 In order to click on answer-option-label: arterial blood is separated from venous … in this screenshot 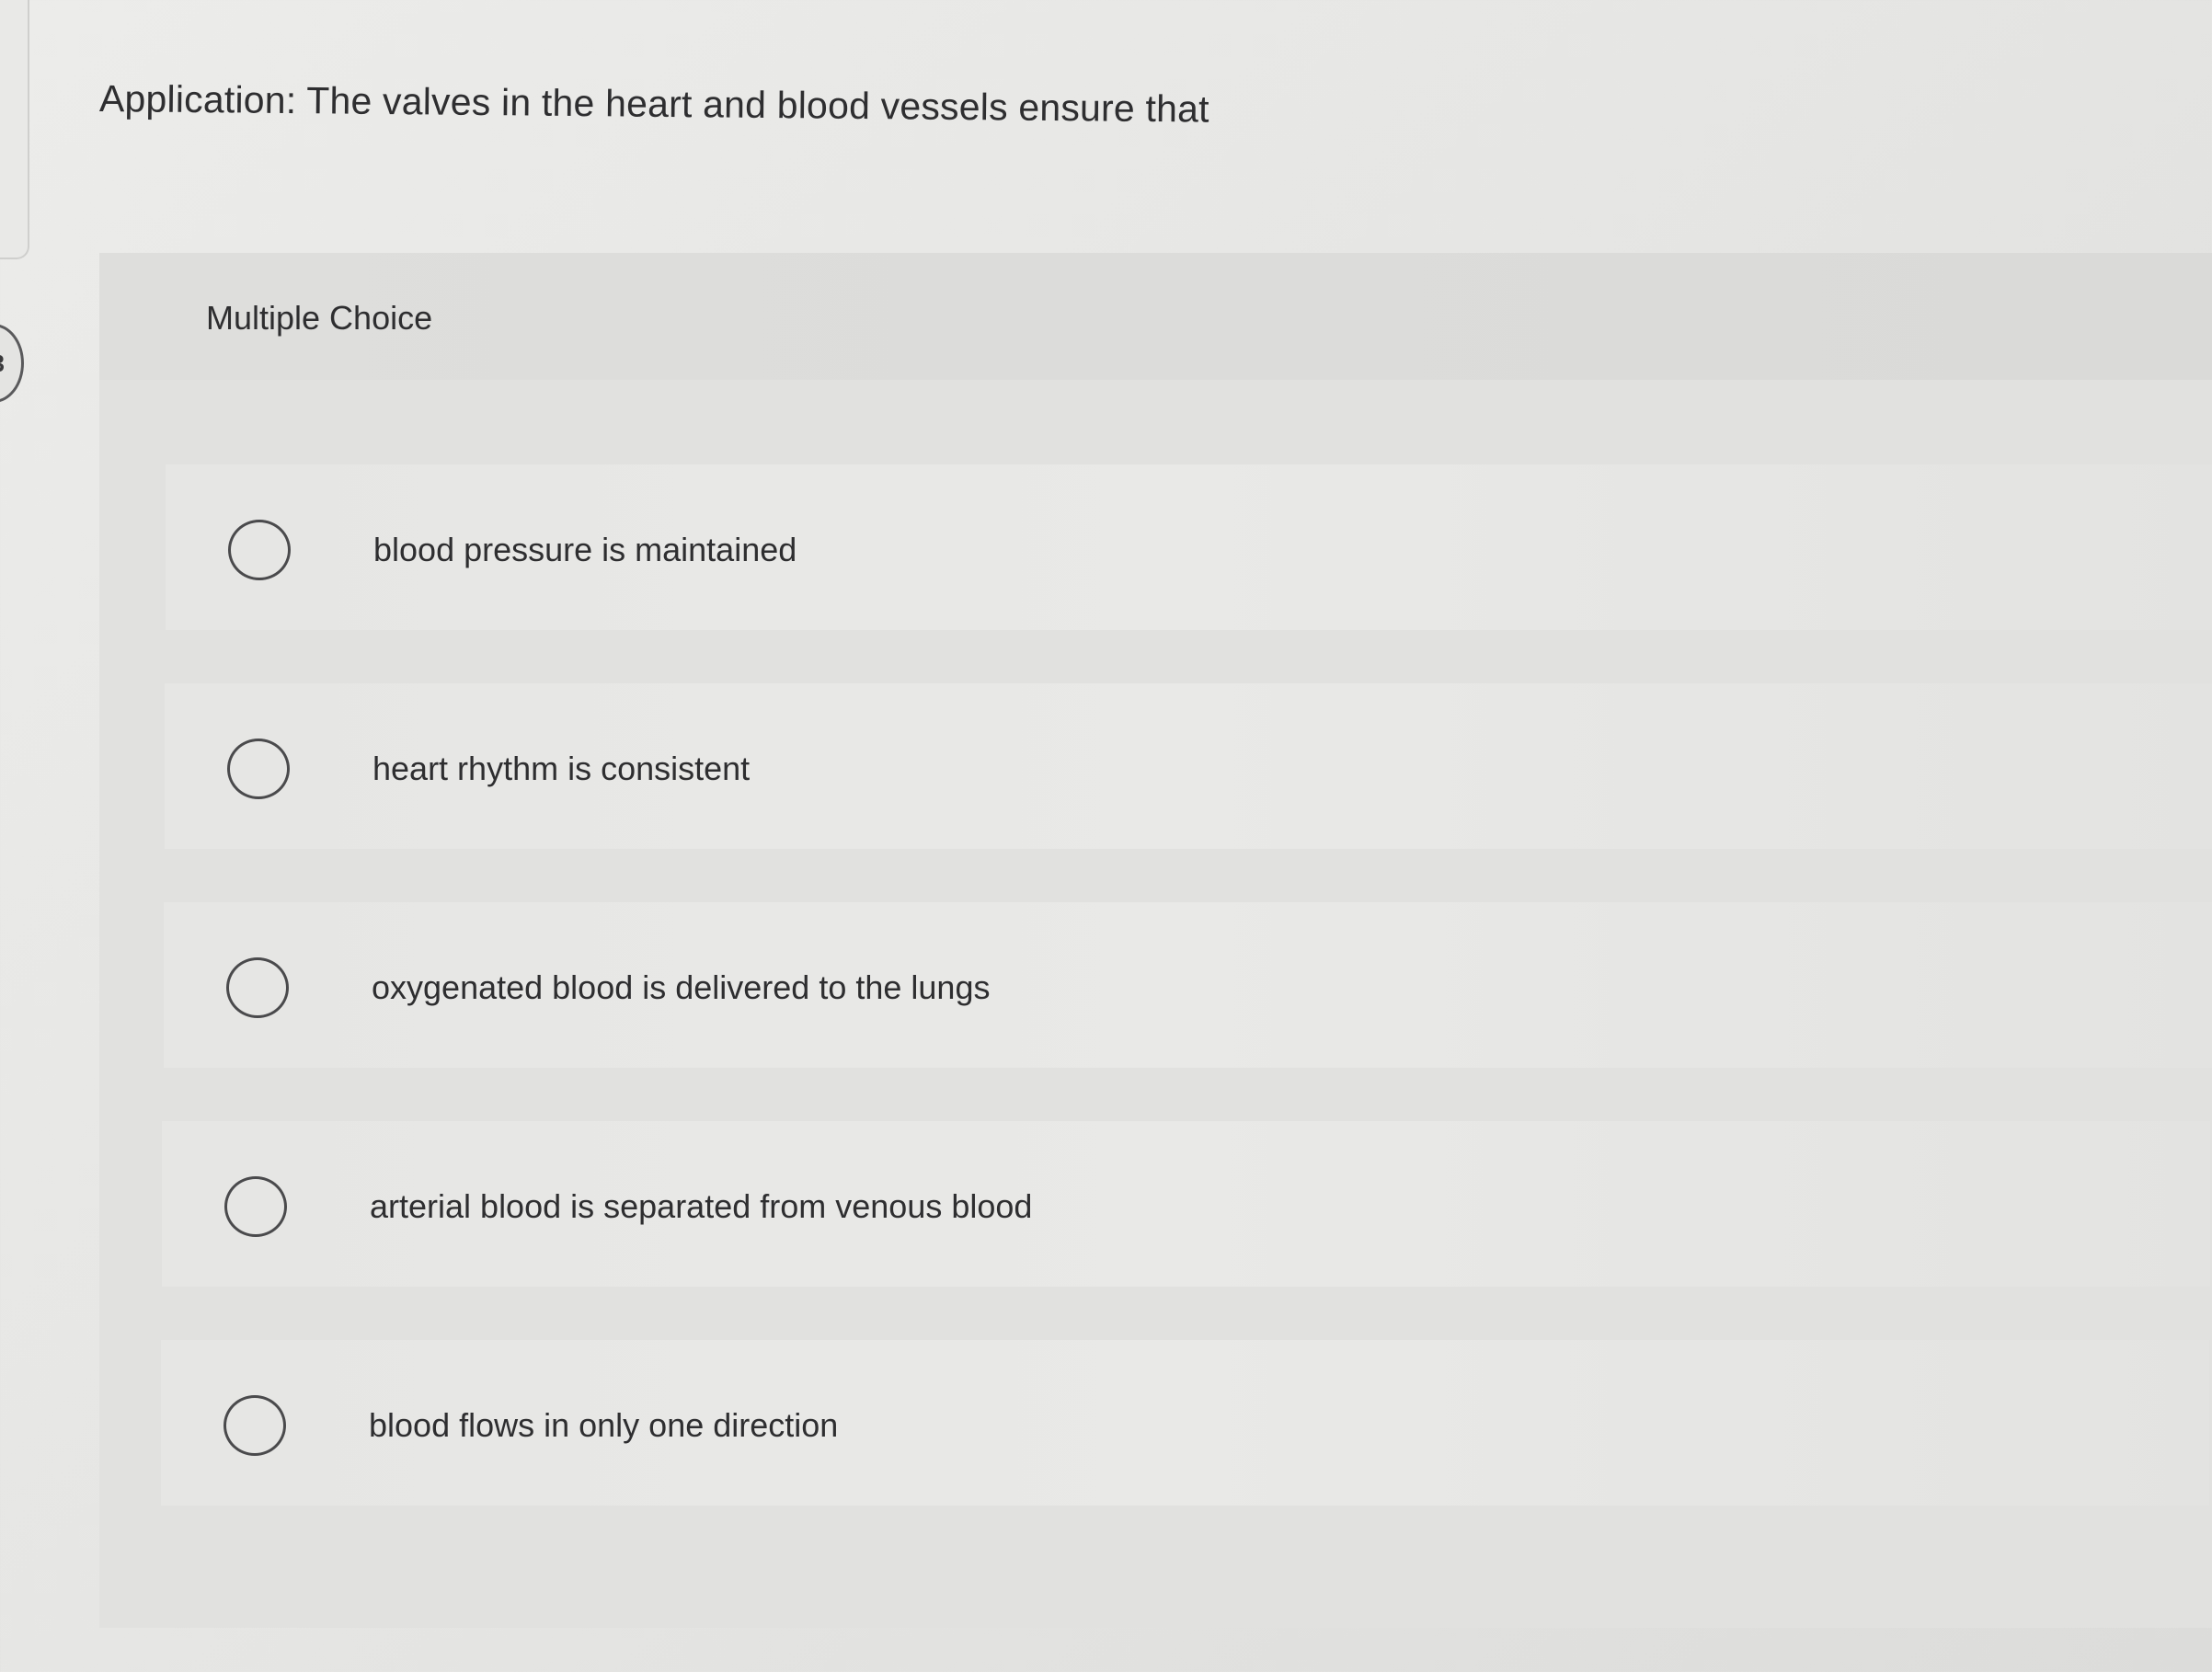, I will do `click(702, 1206)`.